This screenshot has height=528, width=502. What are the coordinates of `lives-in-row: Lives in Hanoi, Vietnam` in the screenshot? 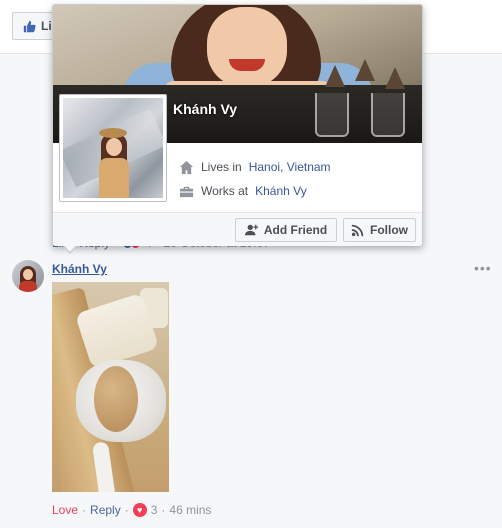 It's located at (255, 167).